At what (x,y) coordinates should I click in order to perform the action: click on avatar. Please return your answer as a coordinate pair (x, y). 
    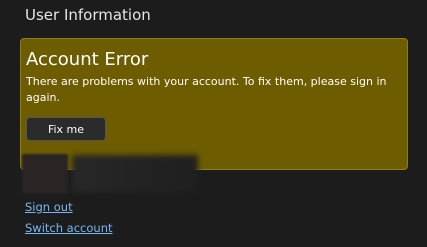
    Looking at the image, I should click on (45, 174).